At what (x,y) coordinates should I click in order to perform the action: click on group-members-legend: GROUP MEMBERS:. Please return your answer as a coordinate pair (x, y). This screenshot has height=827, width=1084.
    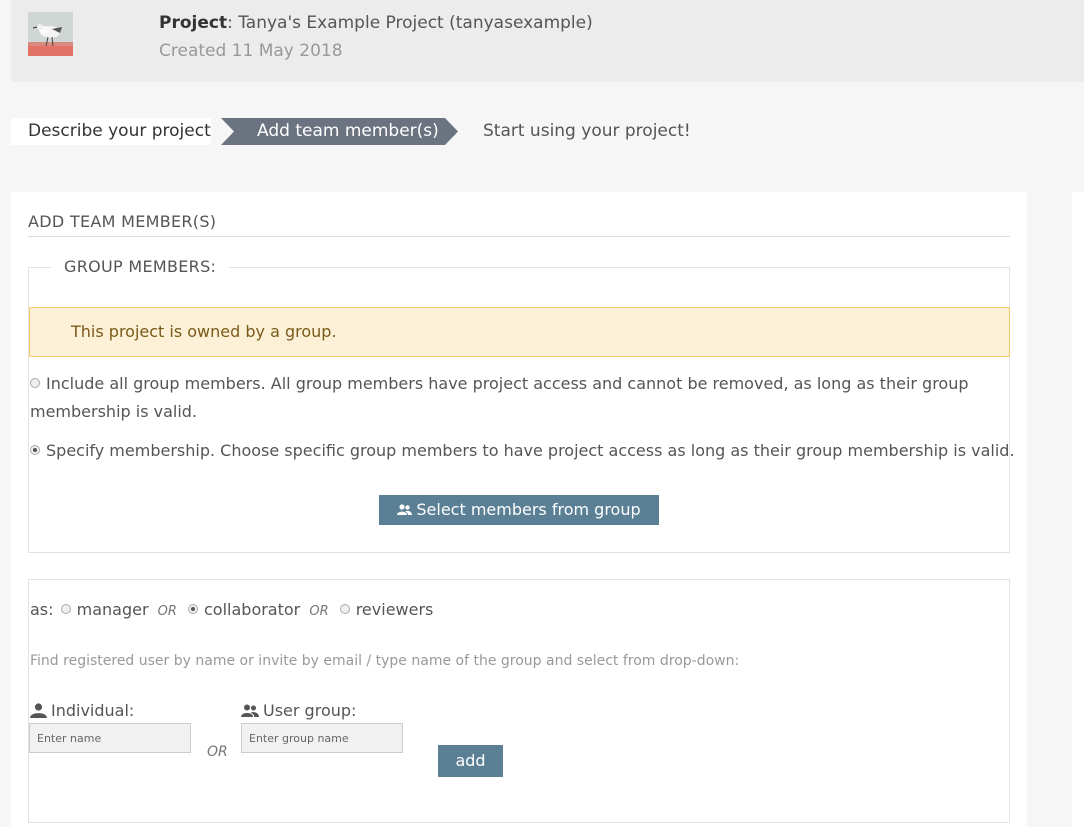
    Looking at the image, I should click on (140, 266).